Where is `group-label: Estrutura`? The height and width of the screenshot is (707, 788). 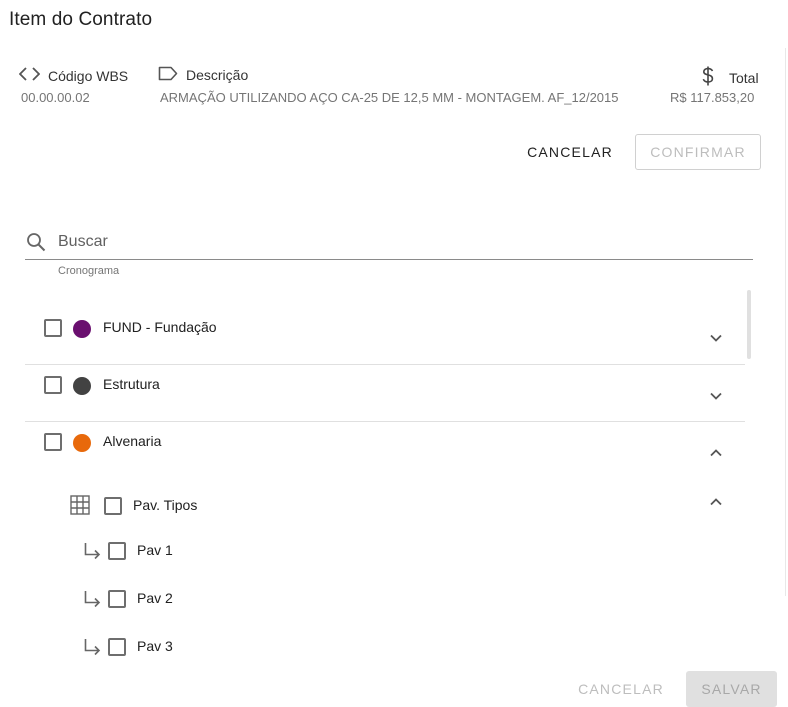
group-label: Estrutura is located at coordinates (131, 384).